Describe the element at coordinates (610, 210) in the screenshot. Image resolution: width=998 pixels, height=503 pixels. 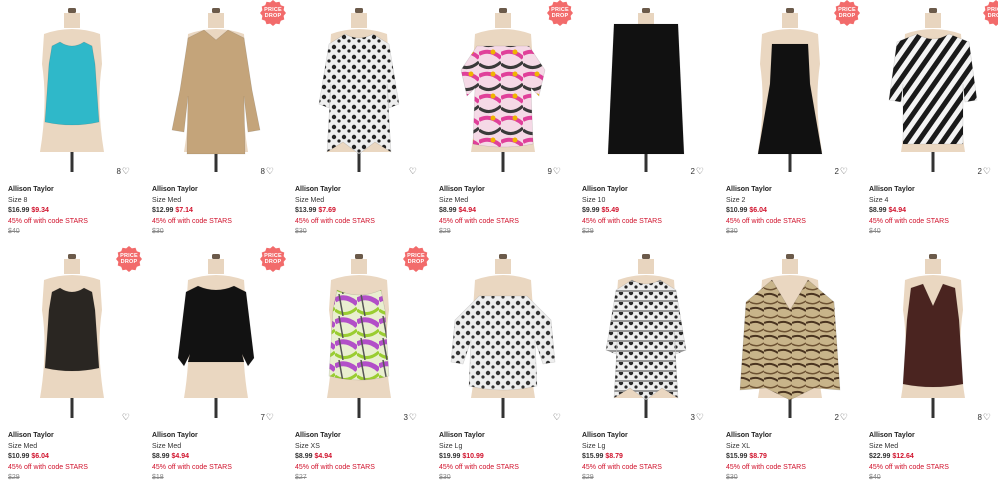
I see `sale-price: $5.49` at that location.